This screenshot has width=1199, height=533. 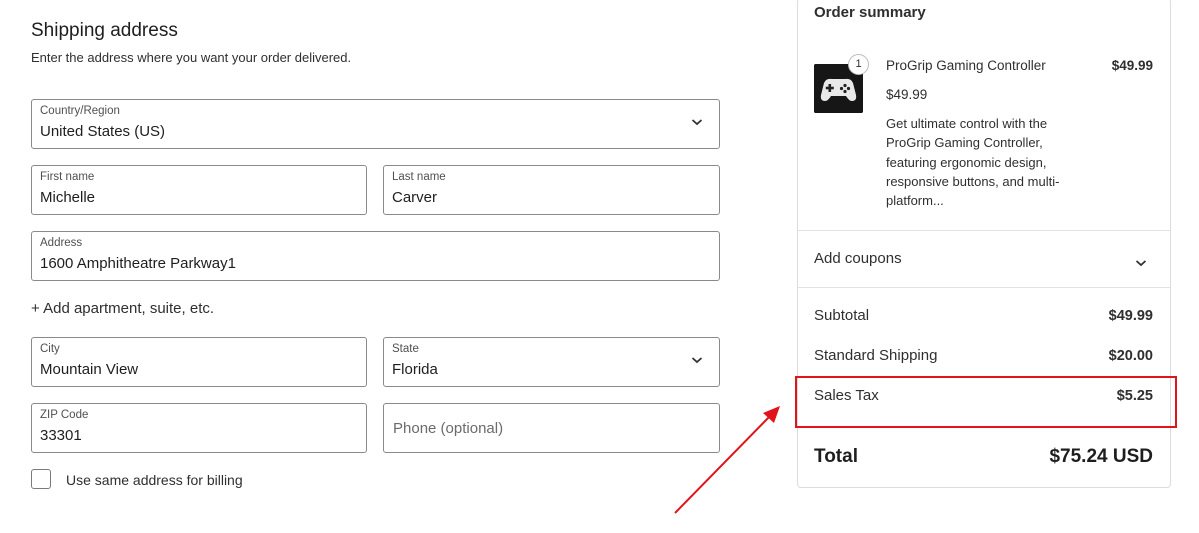 What do you see at coordinates (41, 479) in the screenshot?
I see `same-billing-checkbox` at bounding box center [41, 479].